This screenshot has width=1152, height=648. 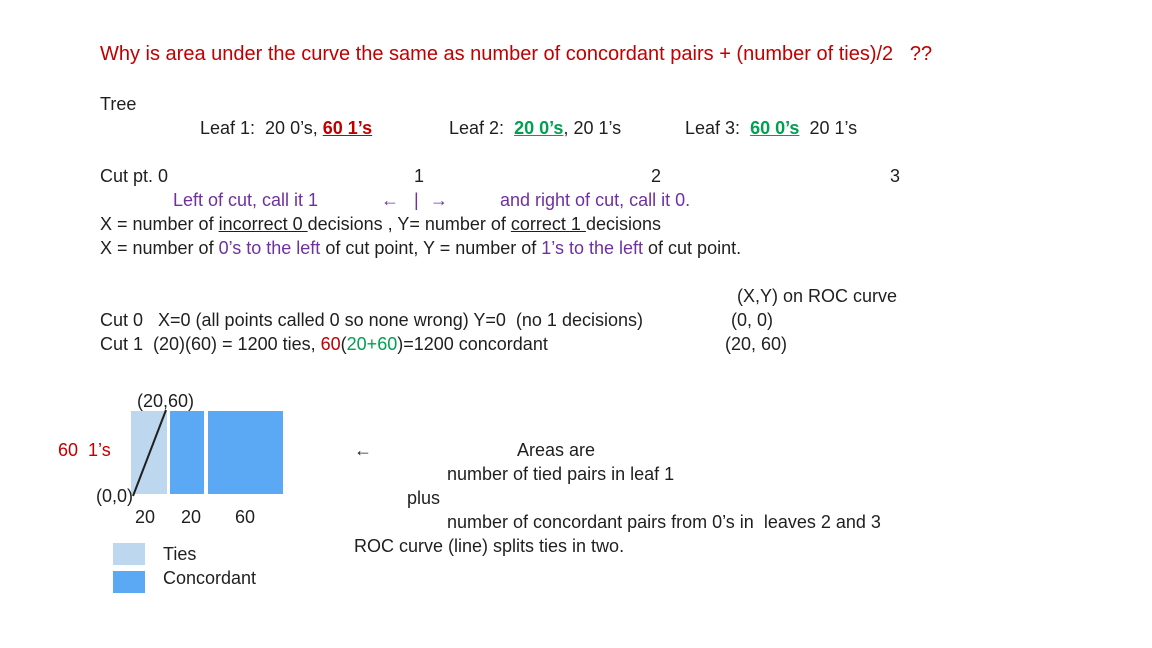 What do you see at coordinates (145, 517) in the screenshot?
I see `x-label-leaf-1: 20` at bounding box center [145, 517].